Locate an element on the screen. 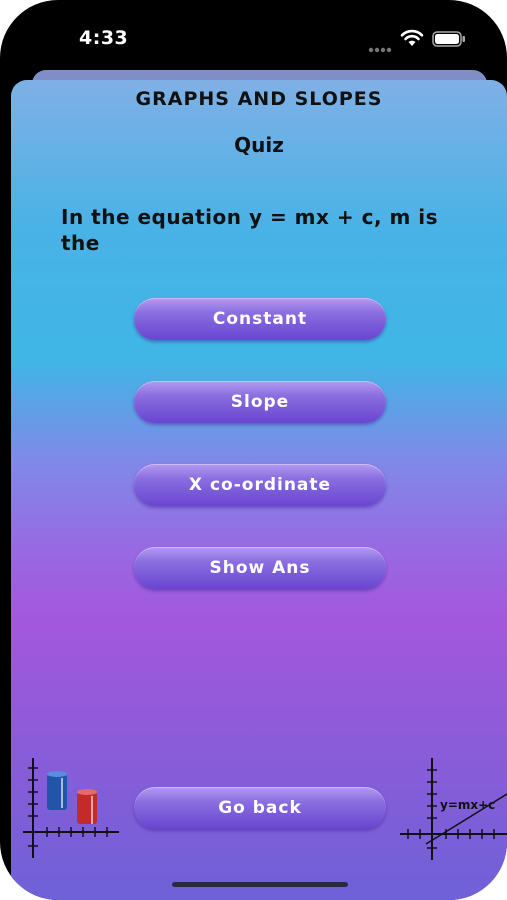 The image size is (507, 900). line-graph-label: y=mx+c is located at coordinates (467, 805).